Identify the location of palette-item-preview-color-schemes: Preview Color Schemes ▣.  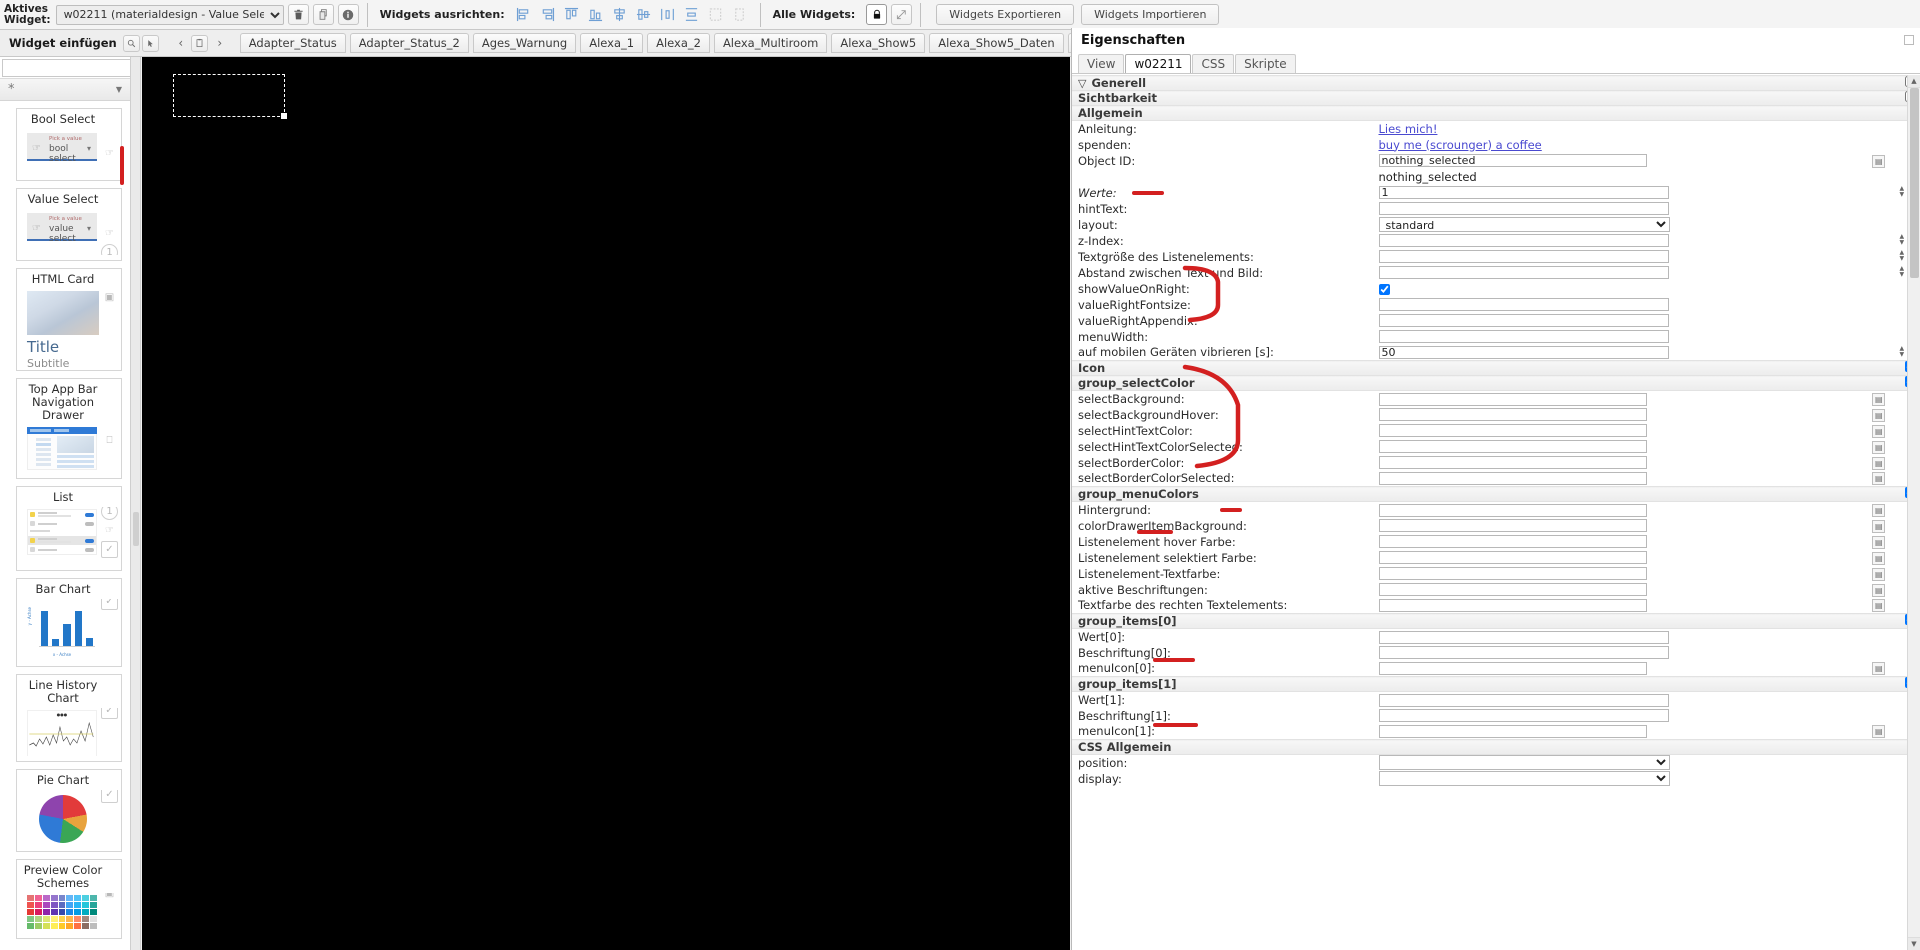
(69, 899).